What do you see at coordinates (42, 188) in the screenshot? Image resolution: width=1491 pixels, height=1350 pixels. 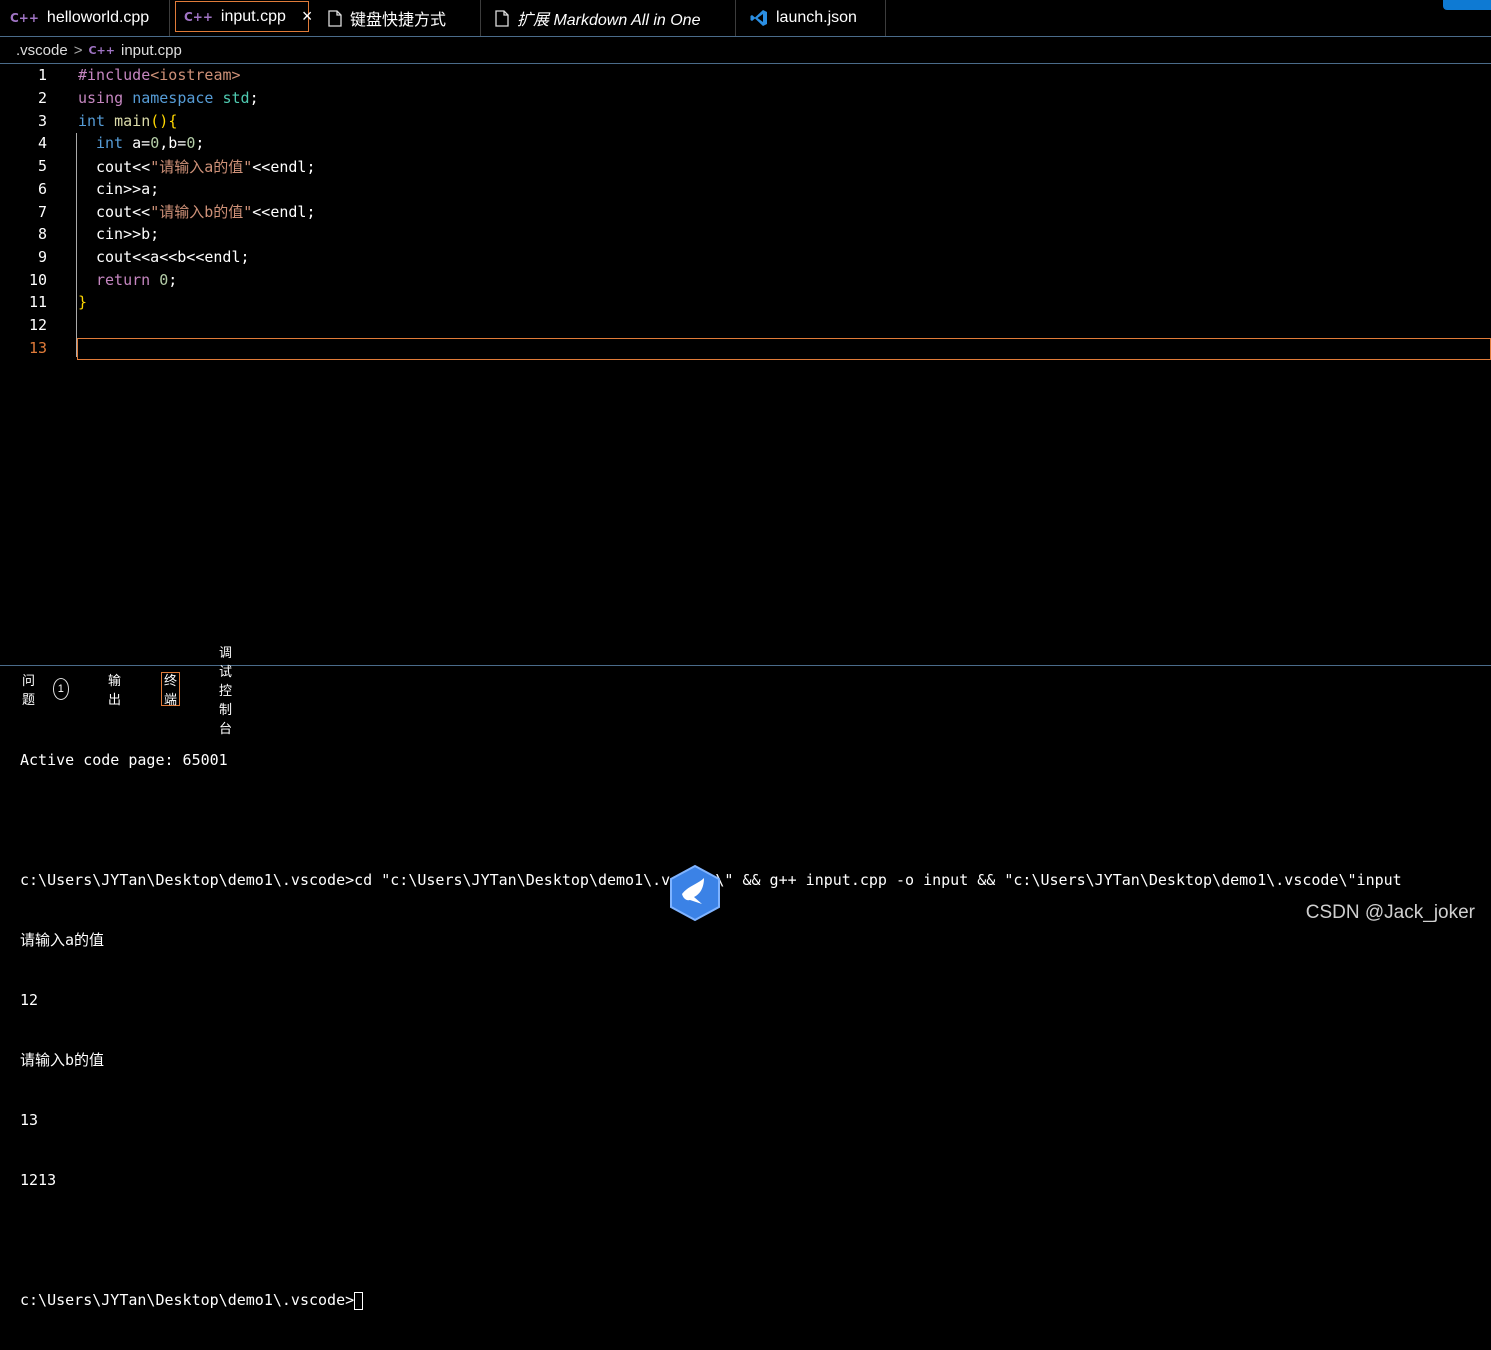 I see `line-number: 6` at bounding box center [42, 188].